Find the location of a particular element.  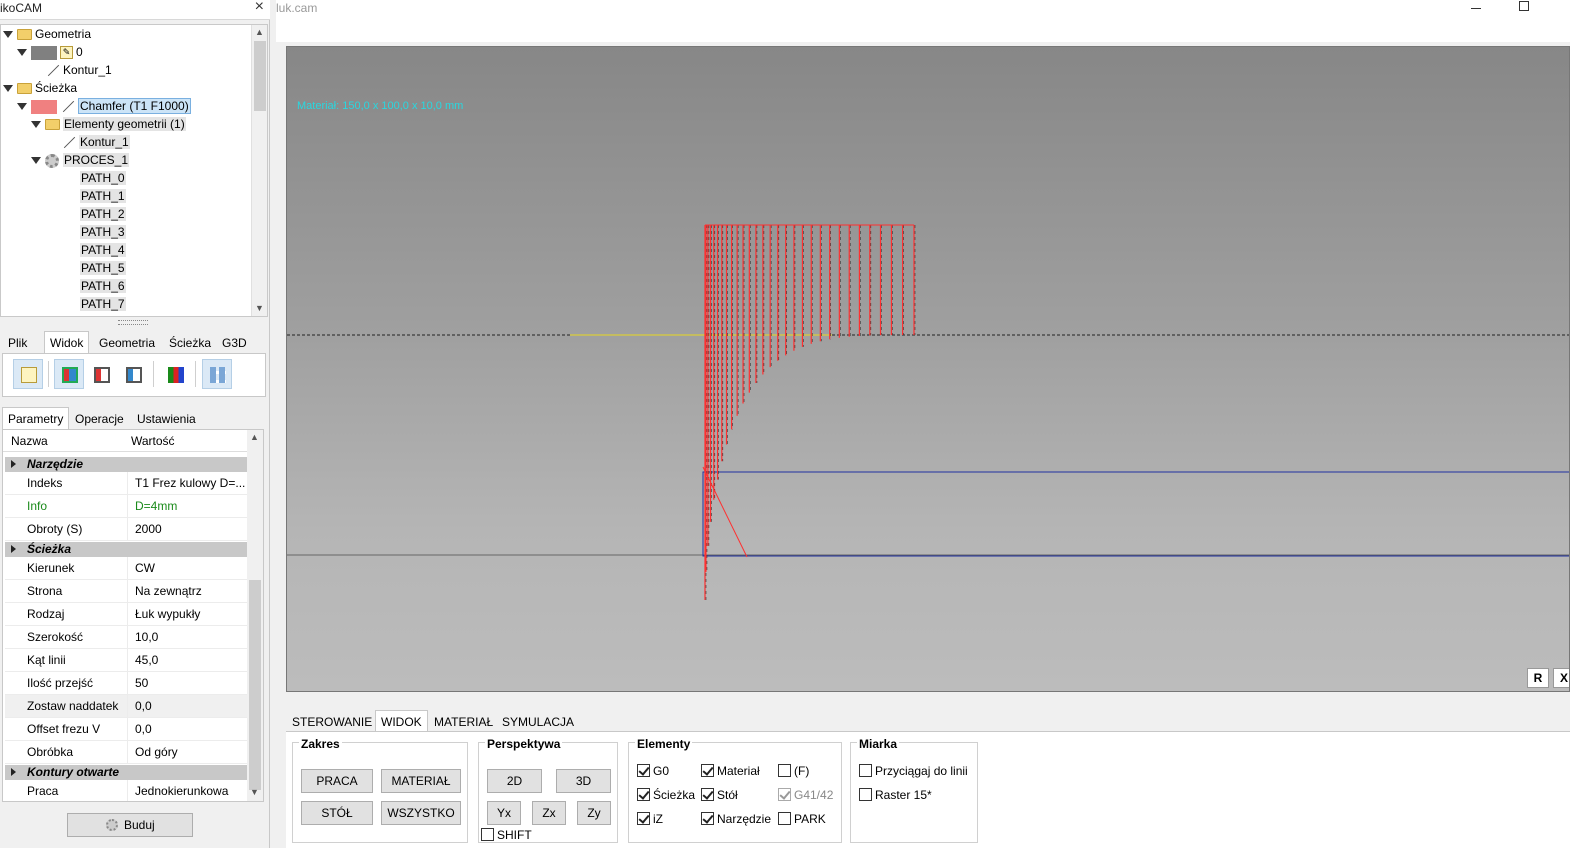

view-2d-button: 2D is located at coordinates (514, 781).